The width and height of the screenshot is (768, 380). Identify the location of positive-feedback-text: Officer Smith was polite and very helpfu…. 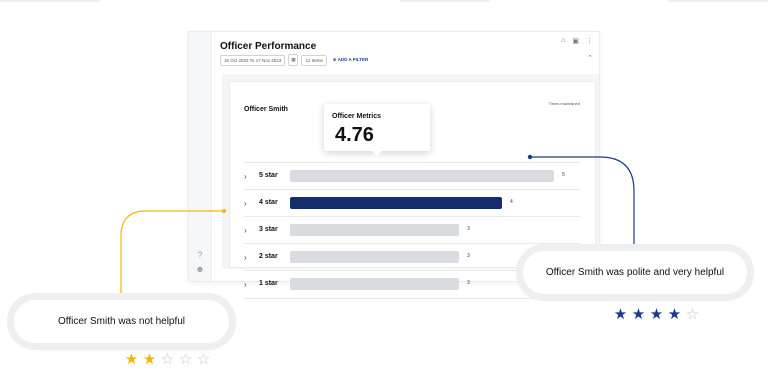
(635, 272).